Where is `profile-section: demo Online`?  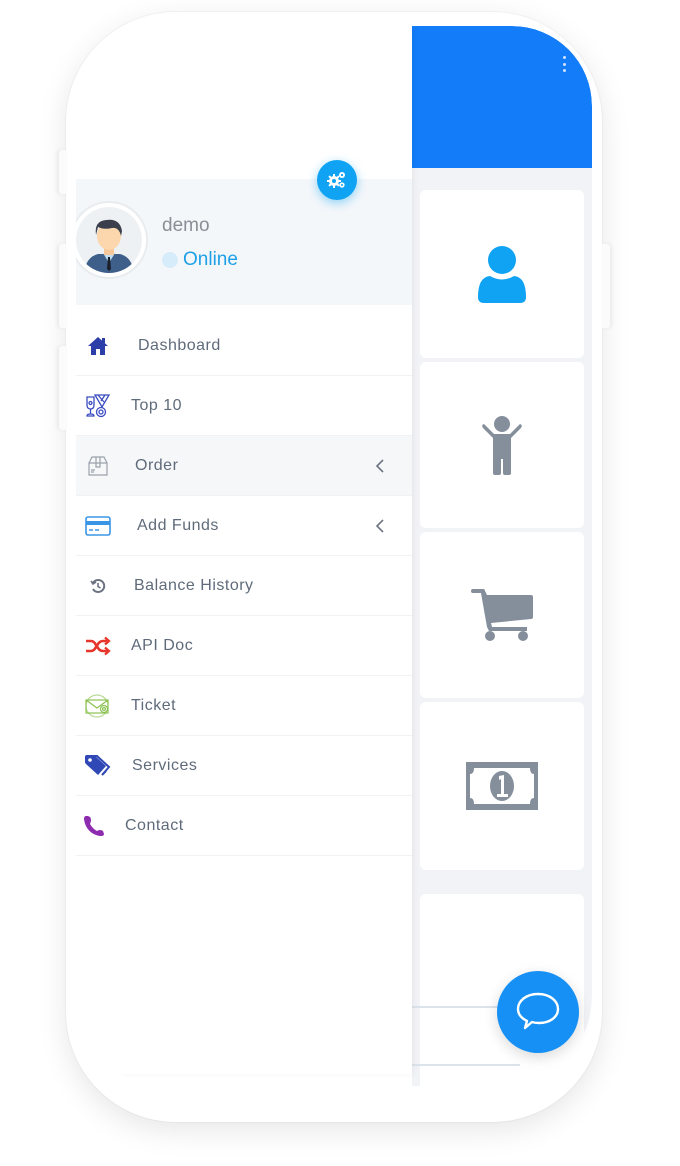
profile-section: demo Online is located at coordinates (244, 242).